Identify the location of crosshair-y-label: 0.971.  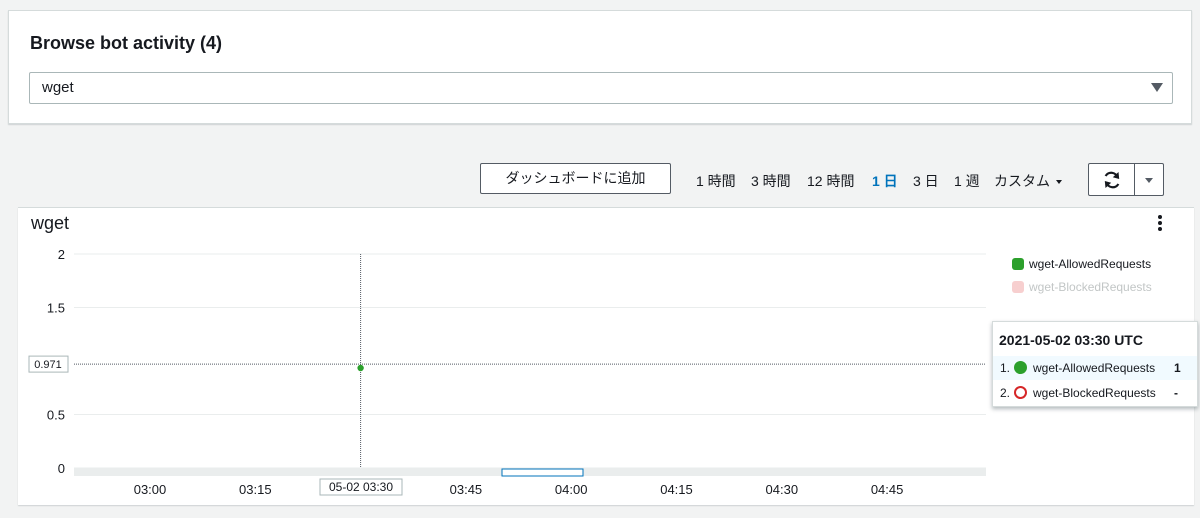
(48, 365).